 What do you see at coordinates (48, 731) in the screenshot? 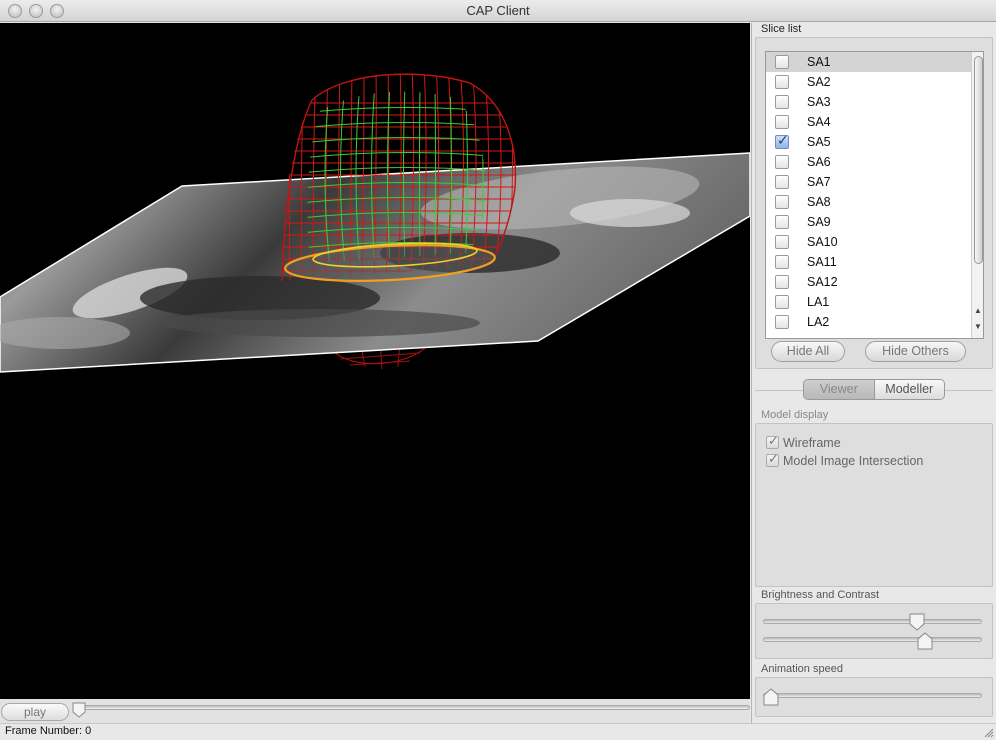
I see `frame-number-label: Frame Number: 0` at bounding box center [48, 731].